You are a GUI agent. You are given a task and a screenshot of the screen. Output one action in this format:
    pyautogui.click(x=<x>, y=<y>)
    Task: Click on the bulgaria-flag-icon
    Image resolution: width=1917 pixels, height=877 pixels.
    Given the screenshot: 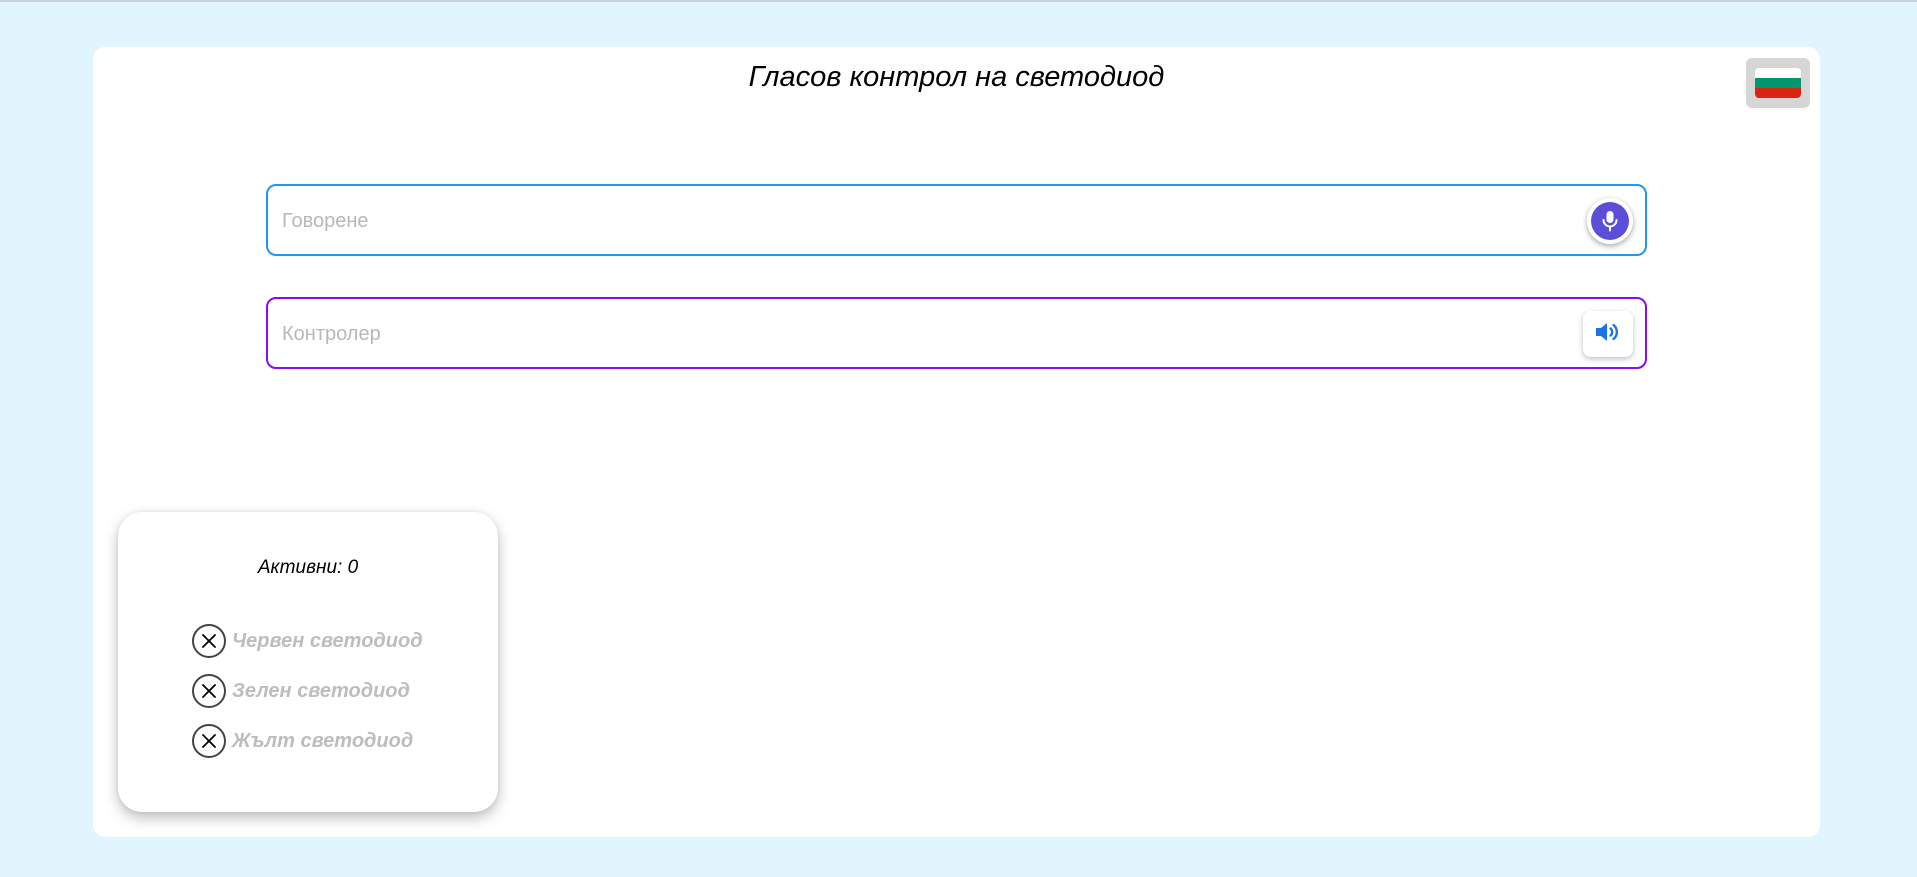 What is the action you would take?
    pyautogui.click(x=1778, y=83)
    